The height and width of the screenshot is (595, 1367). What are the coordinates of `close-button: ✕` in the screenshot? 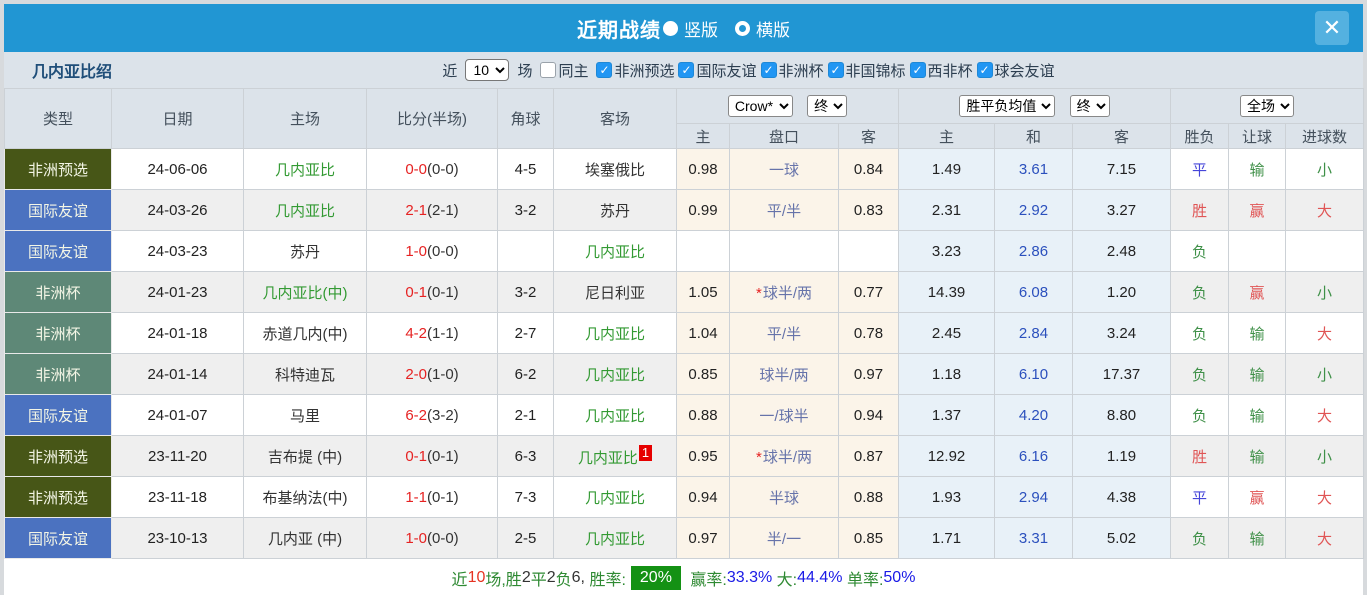 It's located at (1332, 28).